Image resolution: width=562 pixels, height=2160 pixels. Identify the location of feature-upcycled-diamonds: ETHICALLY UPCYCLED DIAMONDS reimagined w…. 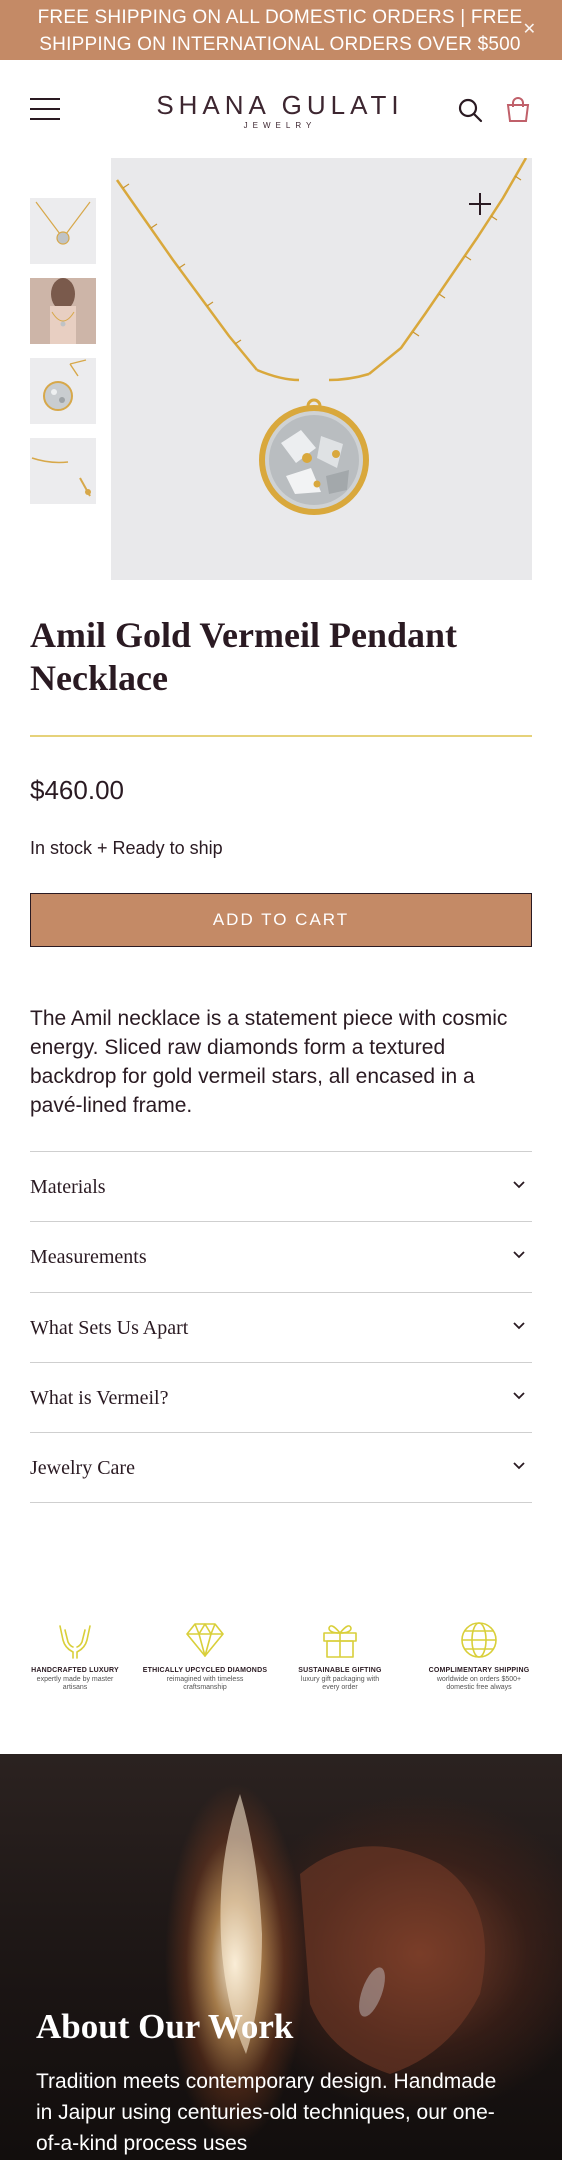
(205, 1656).